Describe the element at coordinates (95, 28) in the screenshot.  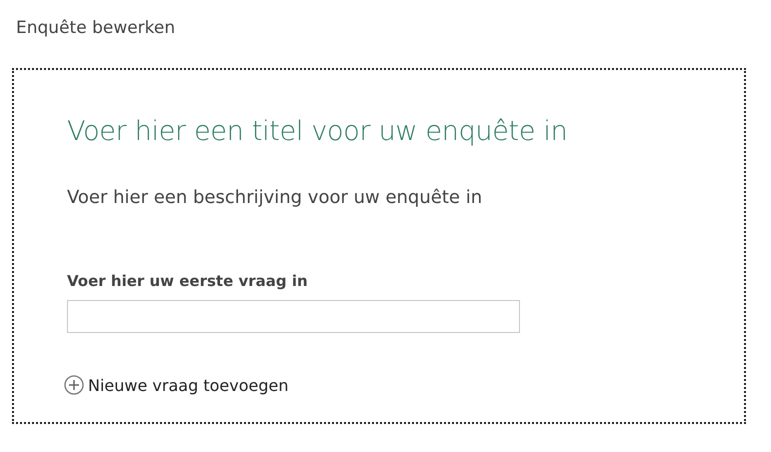
I see `page-title: Enquête bewerken` at that location.